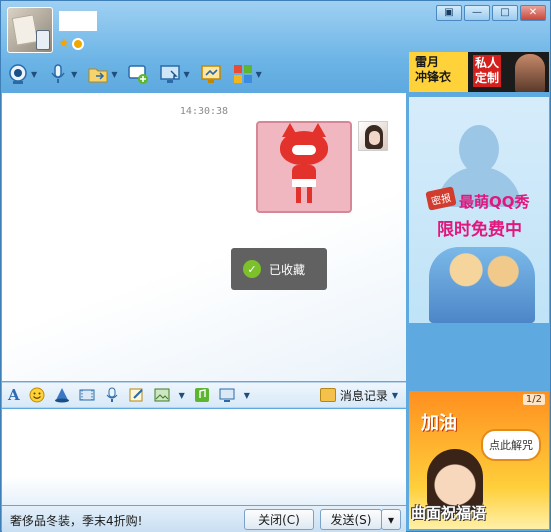 This screenshot has height=532, width=551. I want to click on send-options-button: ▾, so click(391, 519).